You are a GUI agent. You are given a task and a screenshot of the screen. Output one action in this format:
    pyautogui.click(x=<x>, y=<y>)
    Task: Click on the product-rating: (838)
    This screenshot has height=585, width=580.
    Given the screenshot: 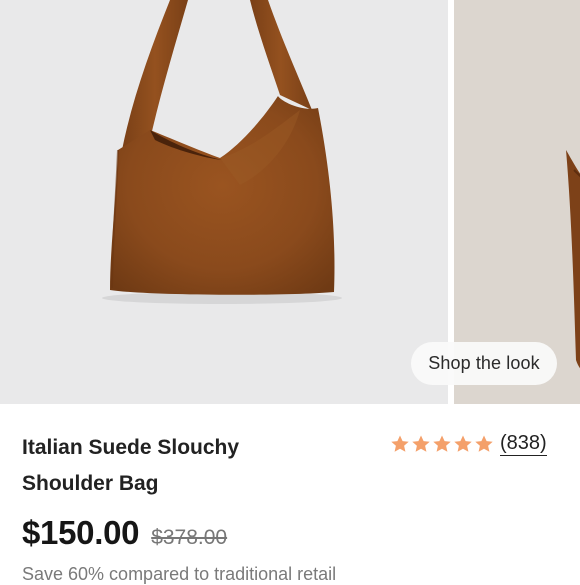 What is the action you would take?
    pyautogui.click(x=468, y=443)
    